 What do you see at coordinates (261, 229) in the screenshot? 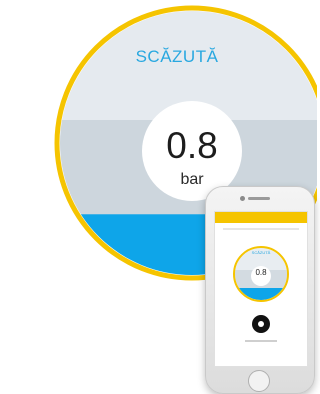
I see `app-subheader-line` at bounding box center [261, 229].